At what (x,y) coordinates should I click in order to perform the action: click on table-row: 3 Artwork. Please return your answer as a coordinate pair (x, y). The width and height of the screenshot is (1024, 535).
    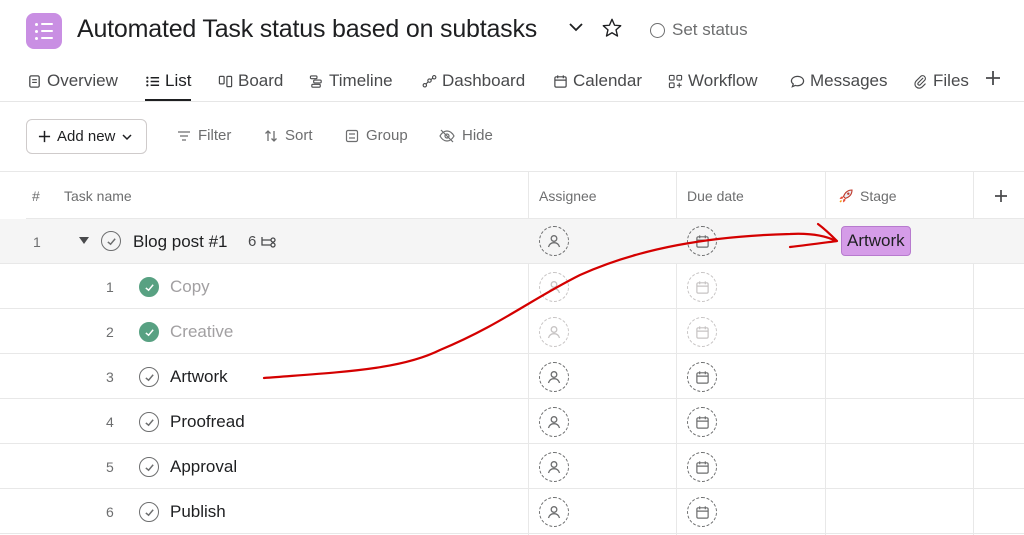
    Looking at the image, I should click on (512, 376).